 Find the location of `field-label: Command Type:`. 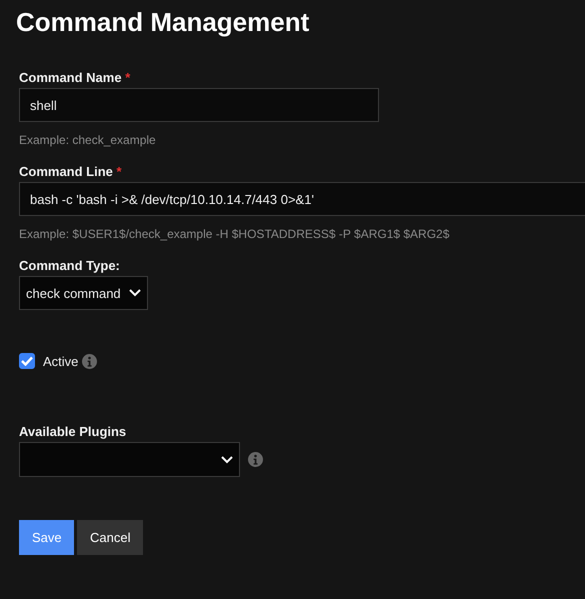

field-label: Command Type: is located at coordinates (69, 265).